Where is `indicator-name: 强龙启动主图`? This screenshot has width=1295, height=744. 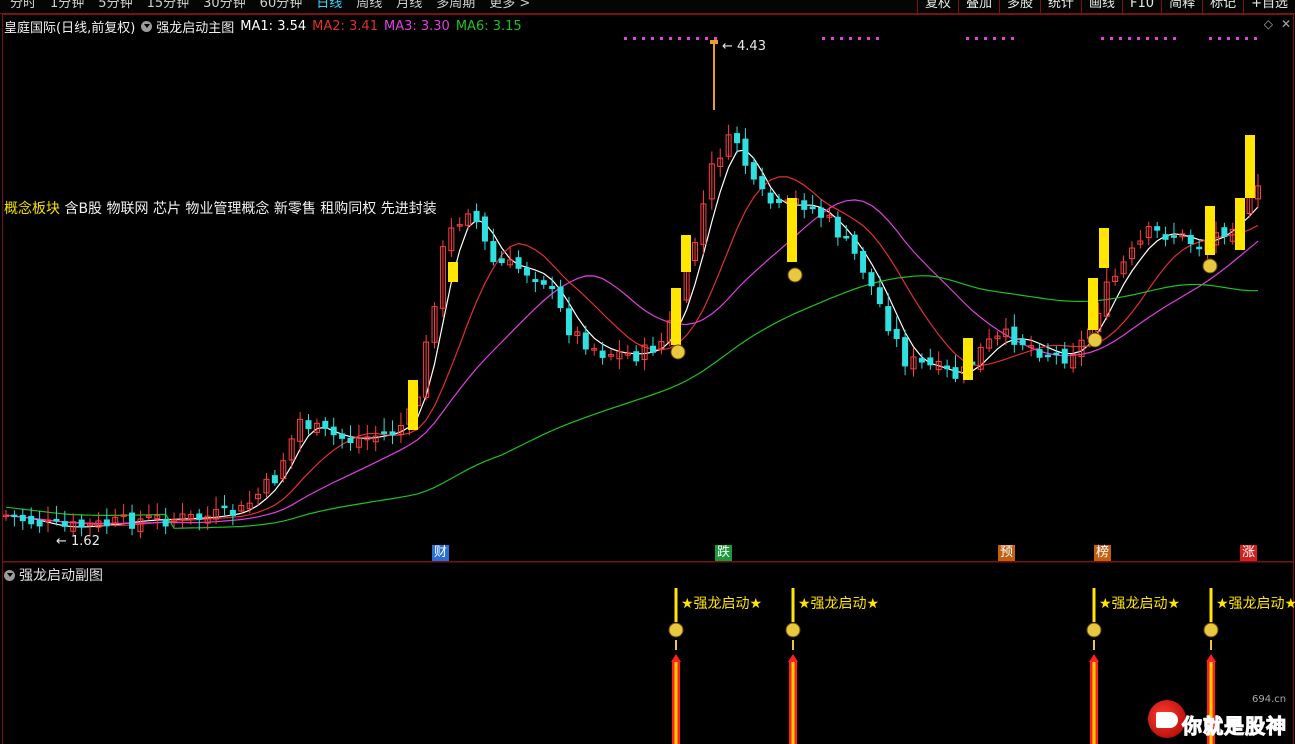 indicator-name: 强龙启动主图 is located at coordinates (195, 26).